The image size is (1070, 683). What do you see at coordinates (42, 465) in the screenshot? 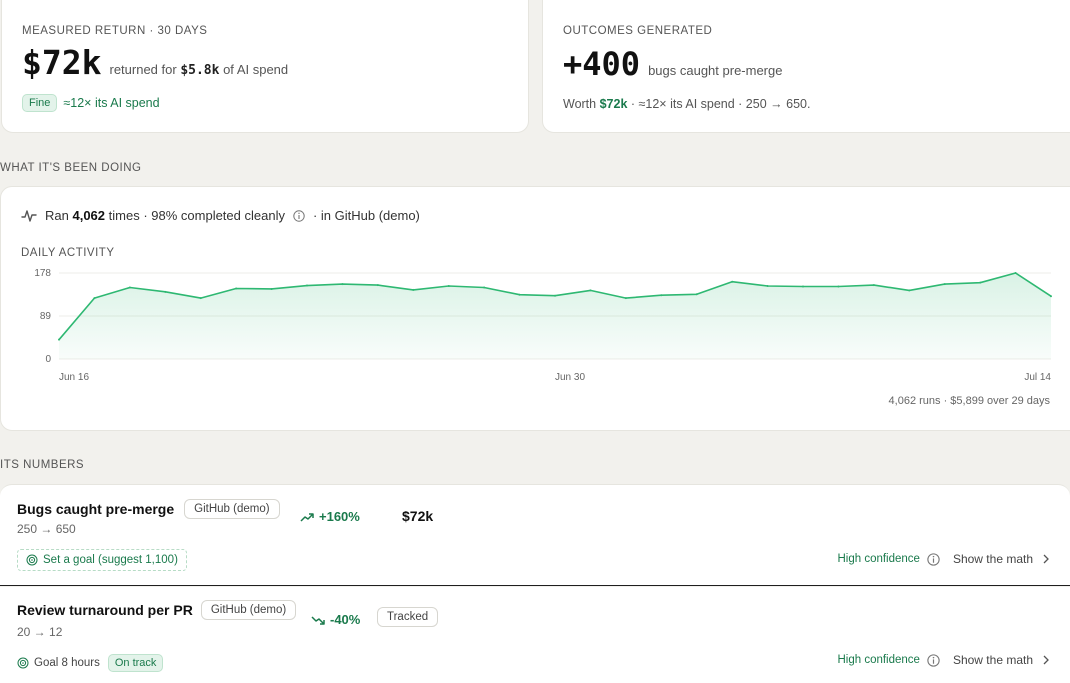
I see `section-label-numbers: ITS NUMBERS` at bounding box center [42, 465].